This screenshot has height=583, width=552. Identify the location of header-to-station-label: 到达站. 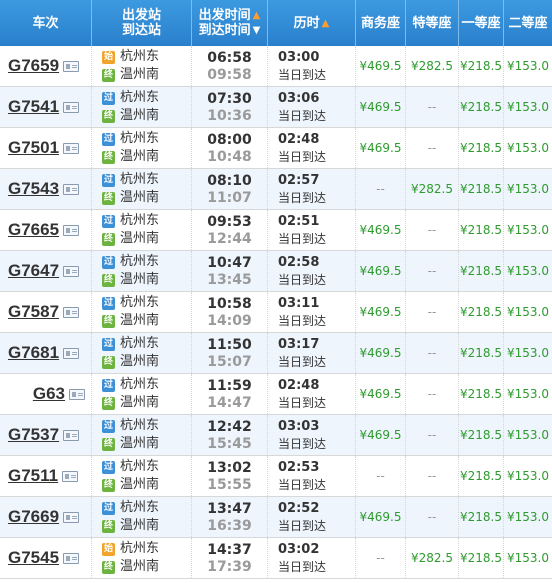
(141, 30).